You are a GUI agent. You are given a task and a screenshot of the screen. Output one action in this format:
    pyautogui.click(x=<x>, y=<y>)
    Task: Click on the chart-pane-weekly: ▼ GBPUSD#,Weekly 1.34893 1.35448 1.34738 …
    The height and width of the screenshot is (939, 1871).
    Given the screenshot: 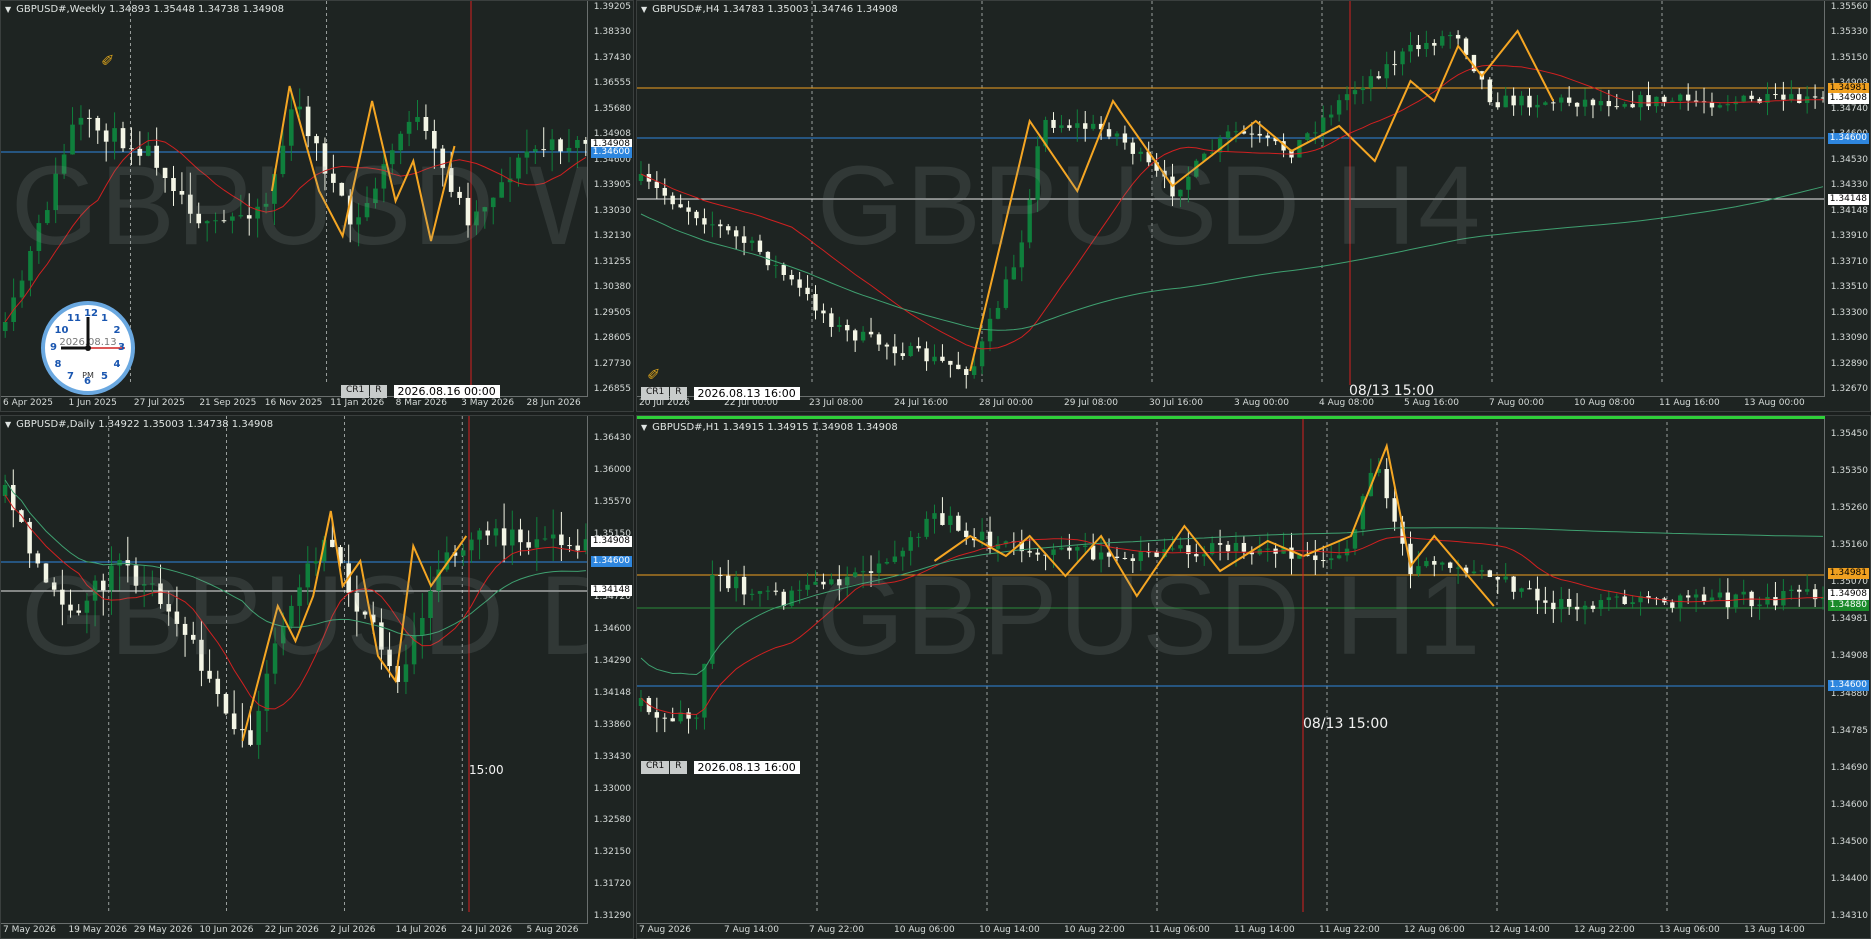 What is the action you would take?
    pyautogui.click(x=317, y=206)
    